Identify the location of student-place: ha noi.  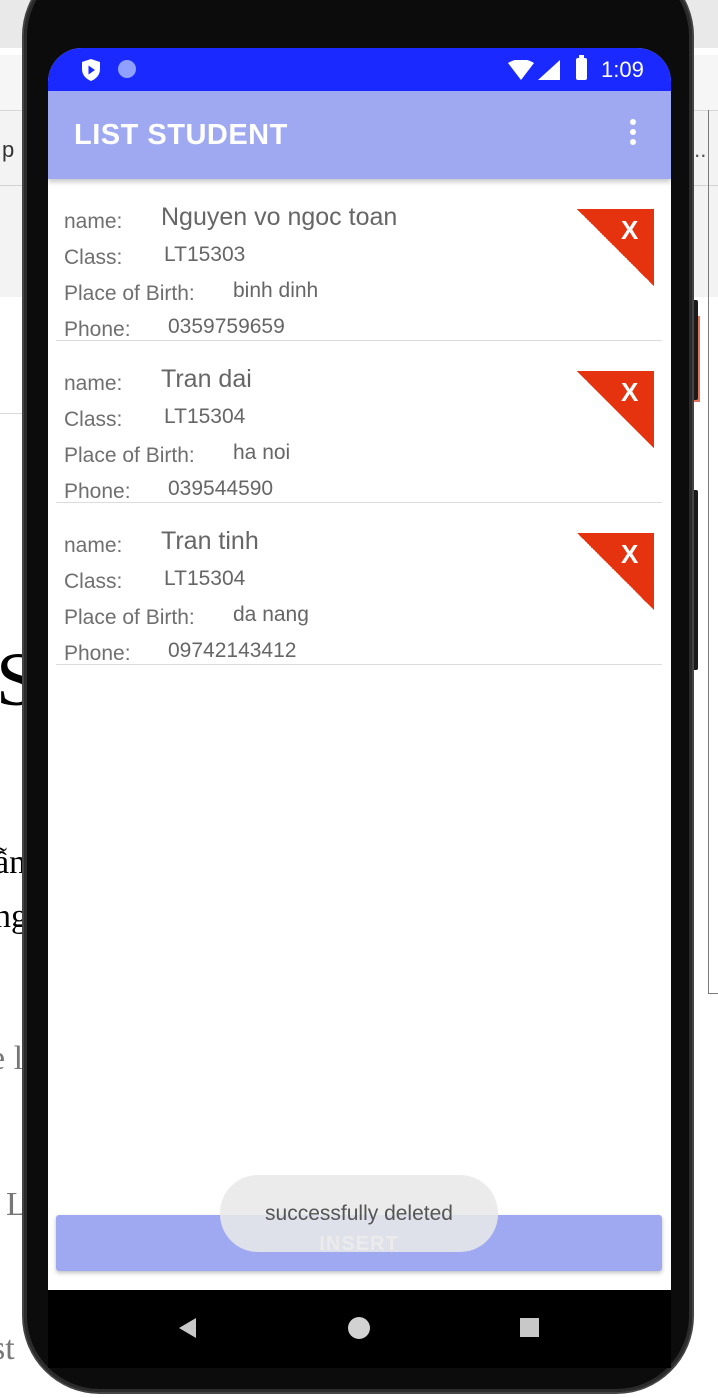
(262, 452).